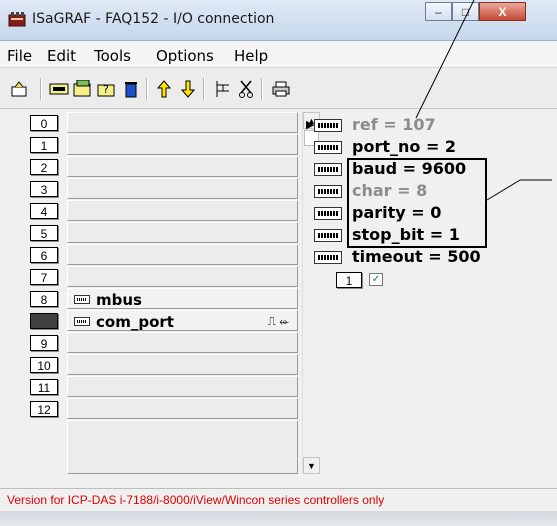 The width and height of the screenshot is (557, 526). I want to click on window-bottom-edge, so click(278, 518).